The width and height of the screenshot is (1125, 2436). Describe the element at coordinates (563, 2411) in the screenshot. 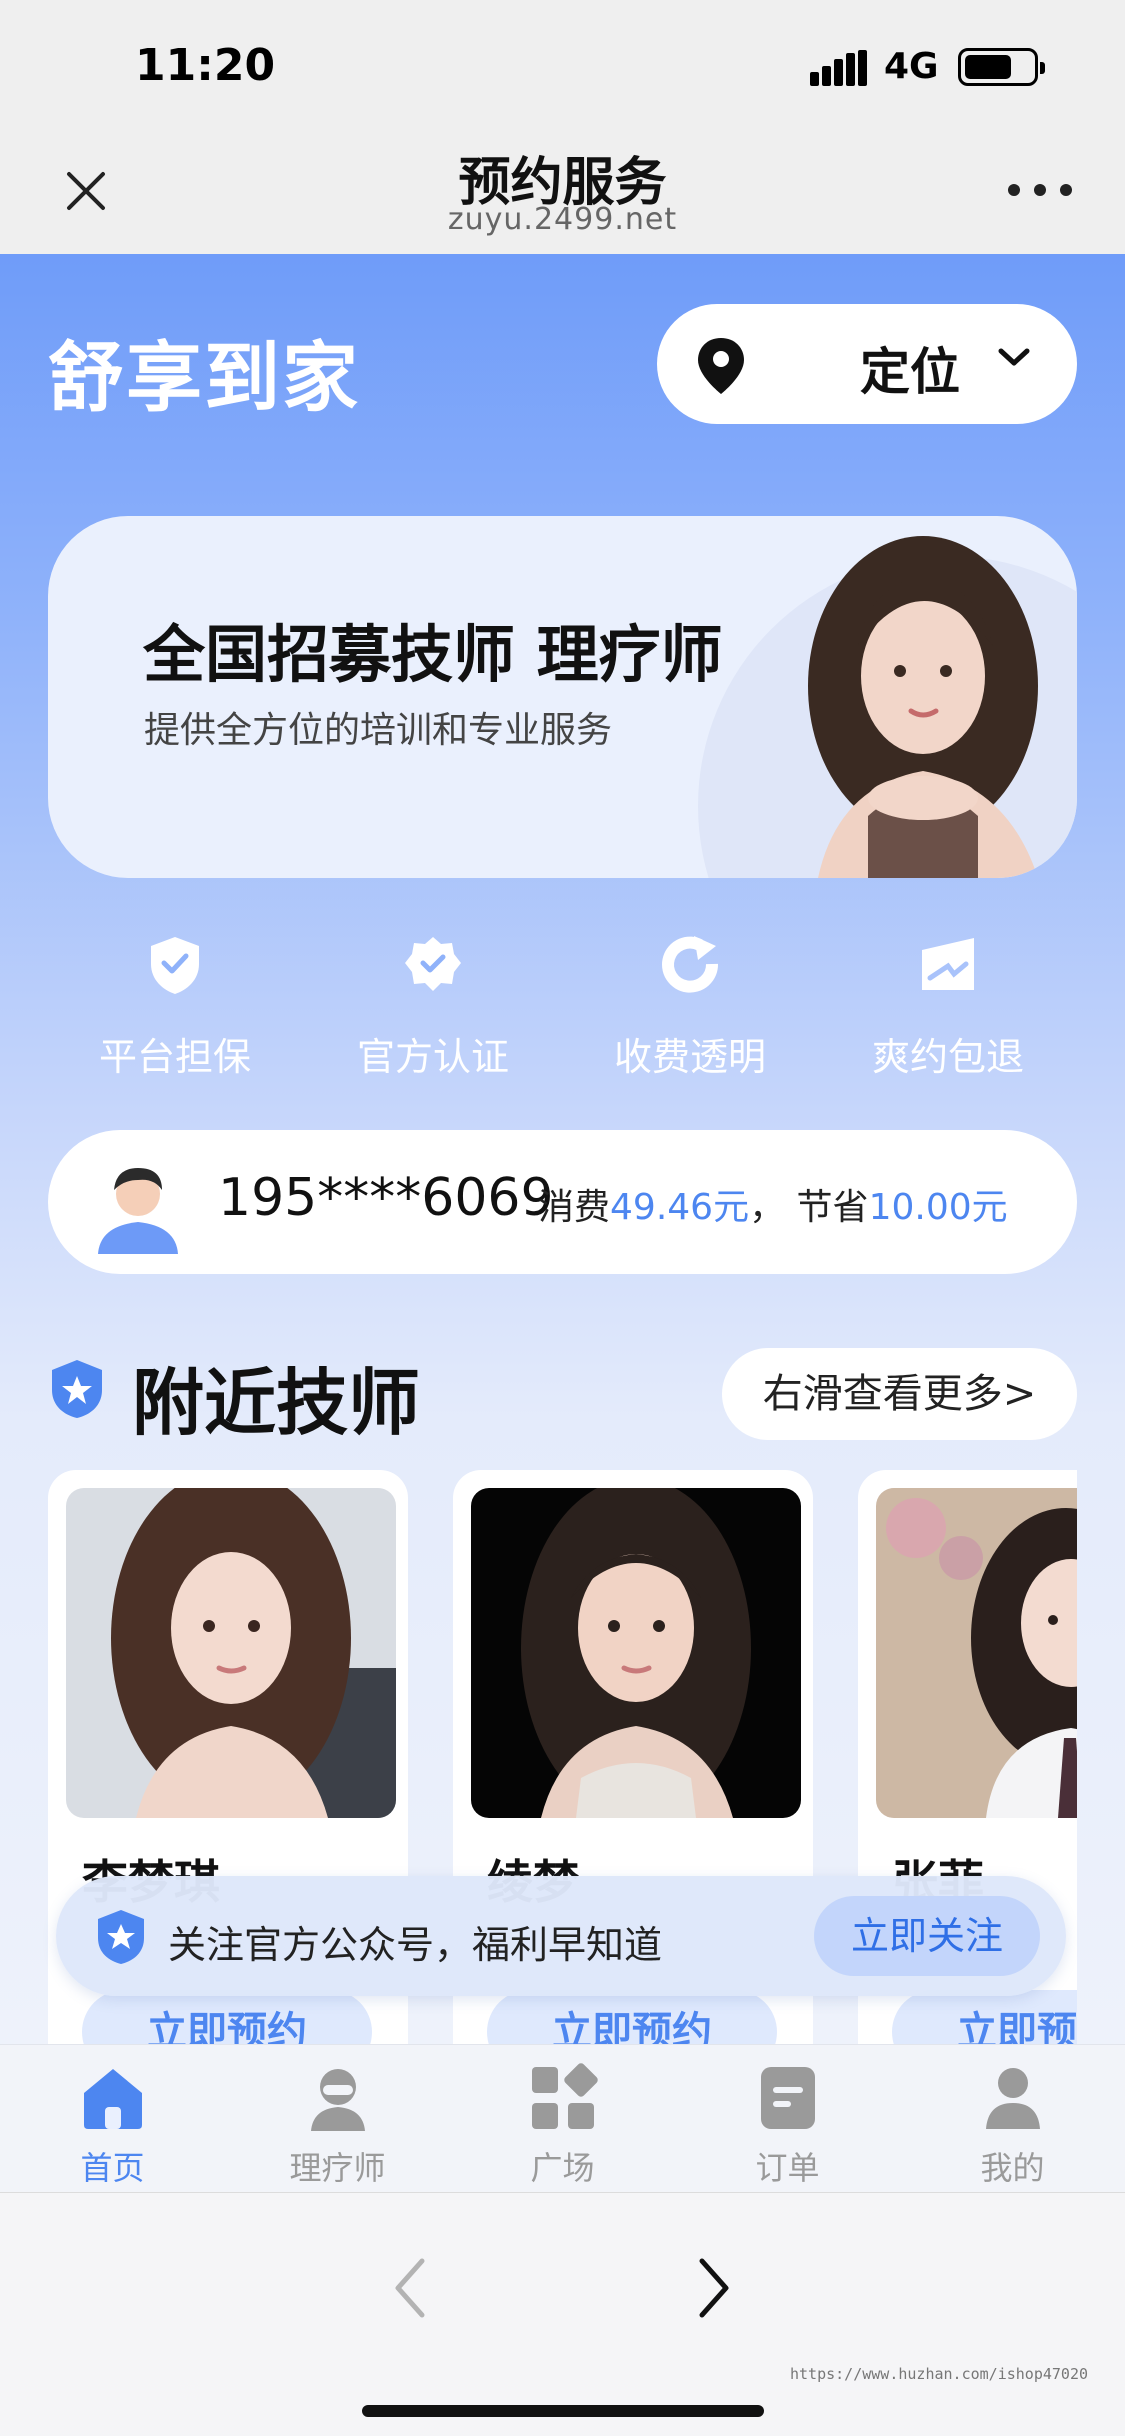

I see `home-indicator` at that location.